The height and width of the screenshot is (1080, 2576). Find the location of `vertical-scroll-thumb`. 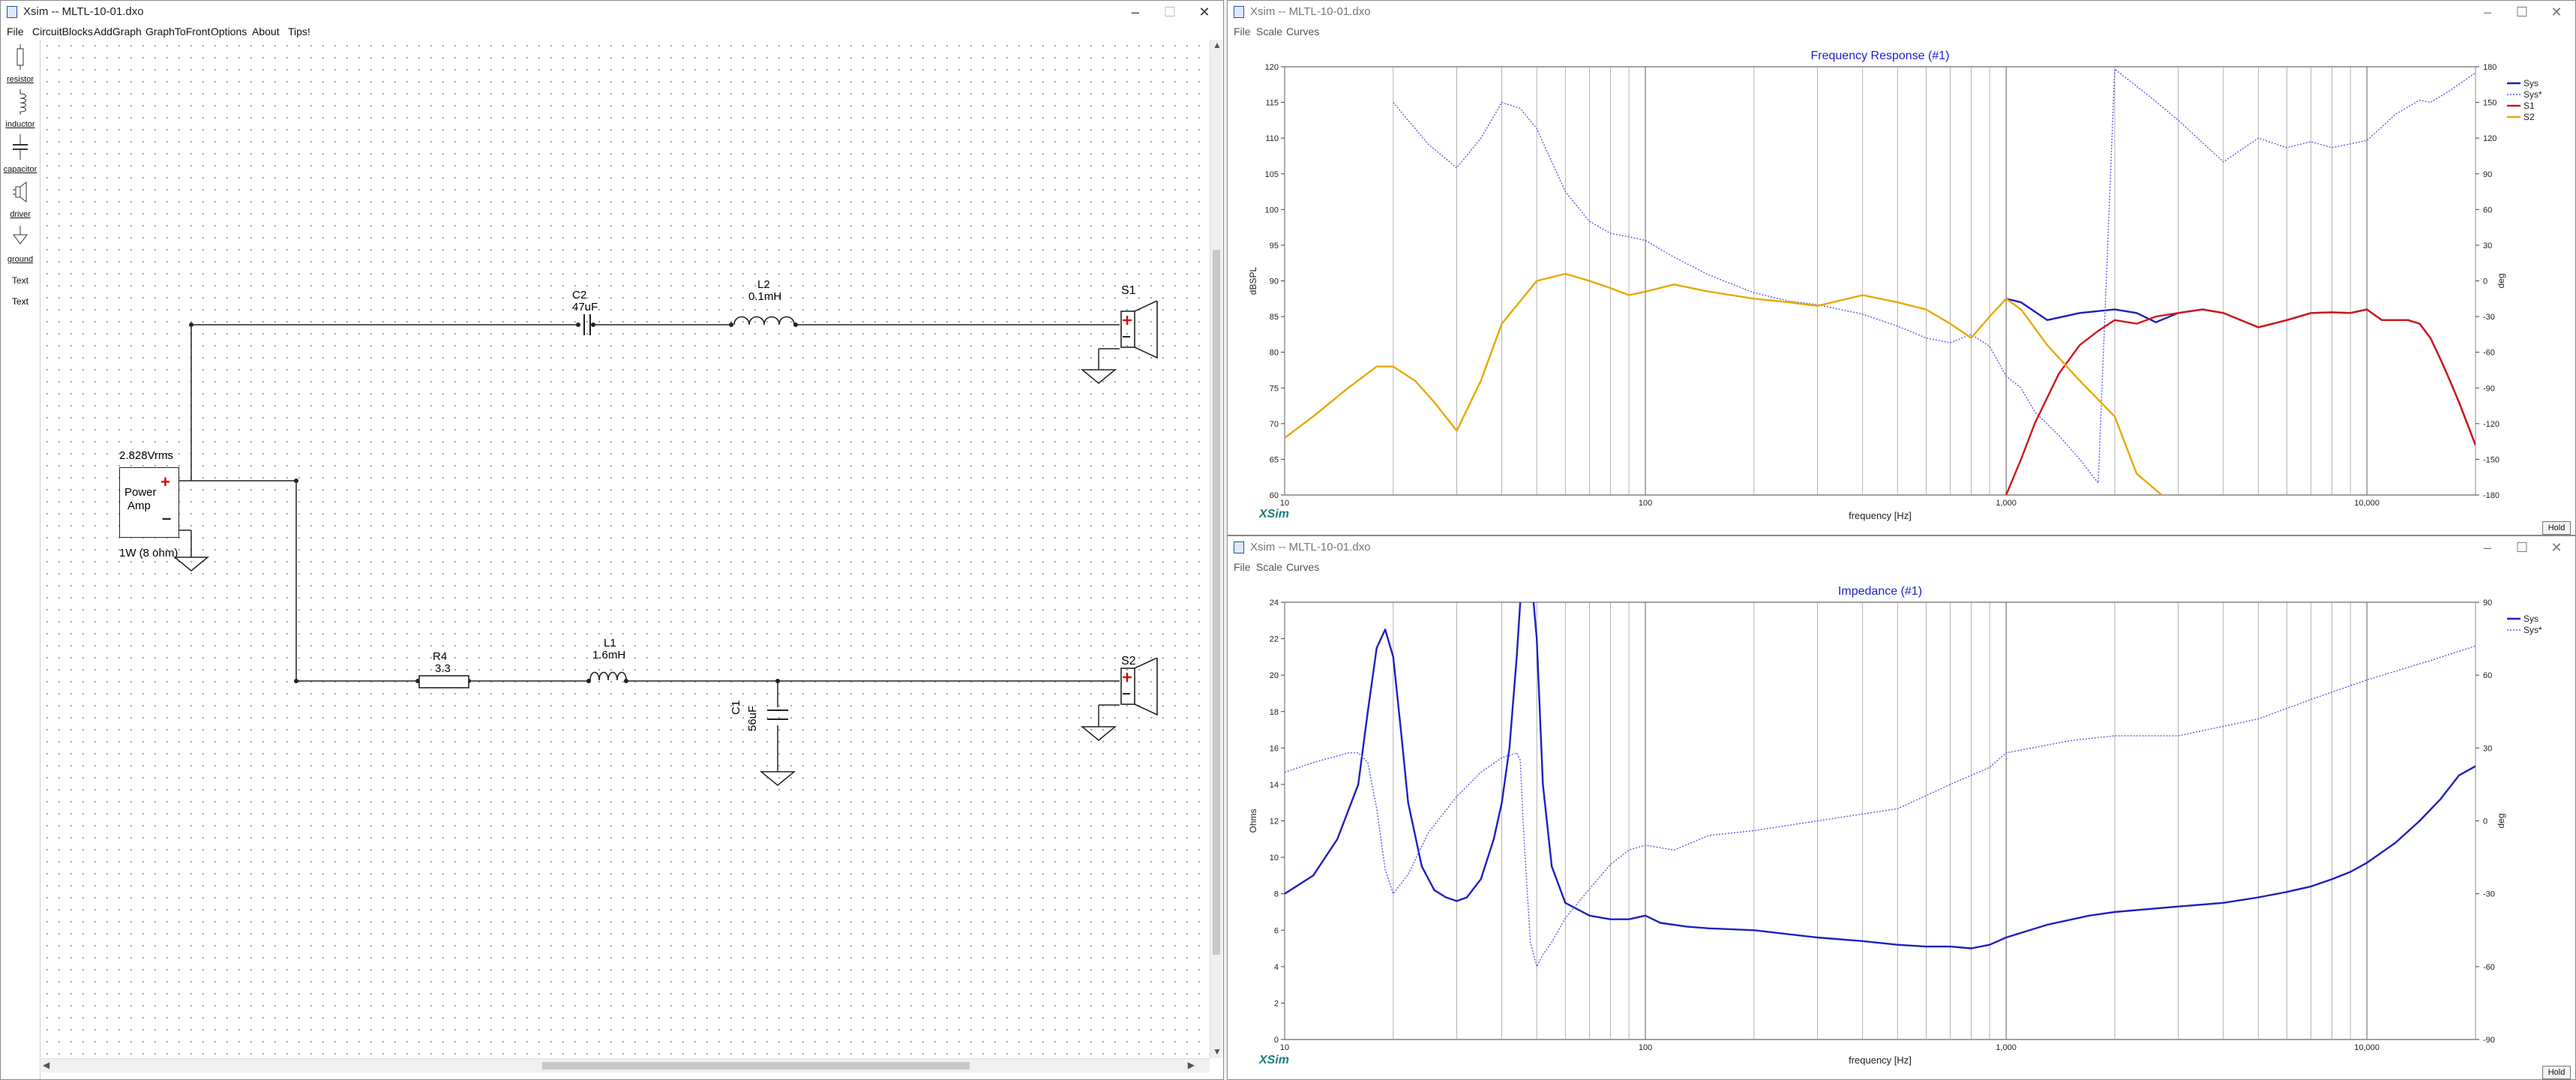

vertical-scroll-thumb is located at coordinates (1217, 602).